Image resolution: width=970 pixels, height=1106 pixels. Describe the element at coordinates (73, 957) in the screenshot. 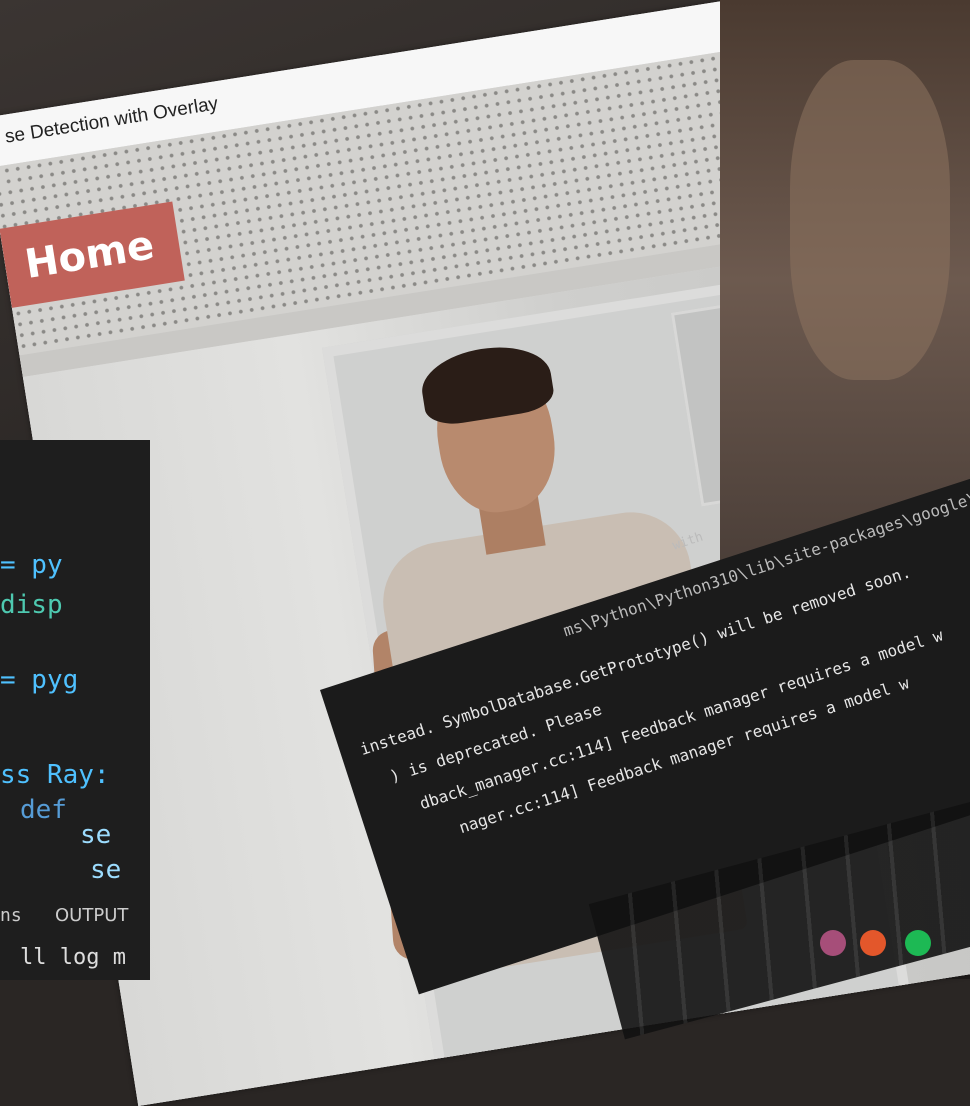

I see `log-line: ll log m` at that location.